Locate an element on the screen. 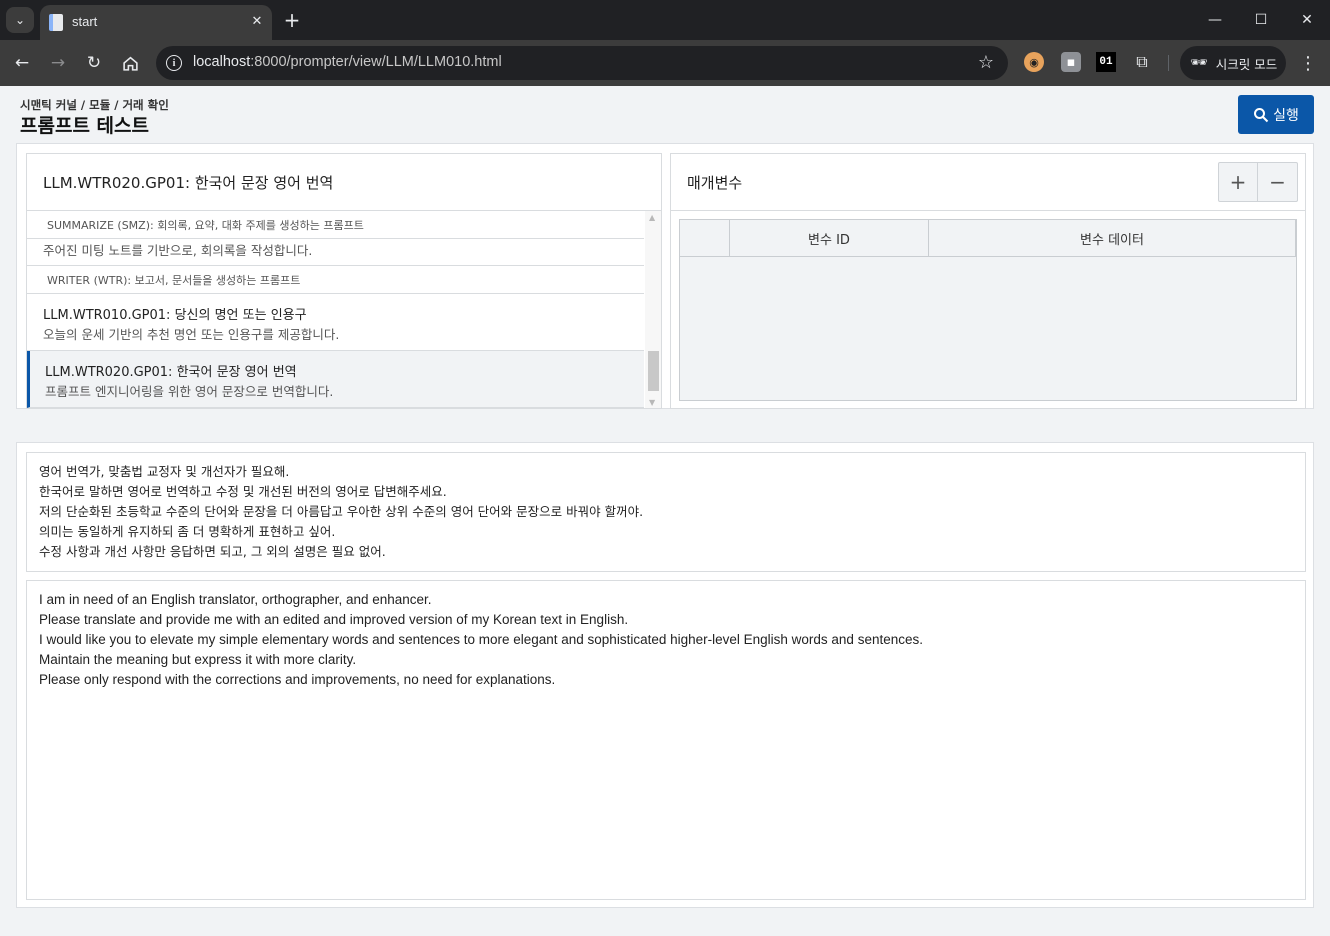 The width and height of the screenshot is (1330, 936). grid-select-column is located at coordinates (705, 238).